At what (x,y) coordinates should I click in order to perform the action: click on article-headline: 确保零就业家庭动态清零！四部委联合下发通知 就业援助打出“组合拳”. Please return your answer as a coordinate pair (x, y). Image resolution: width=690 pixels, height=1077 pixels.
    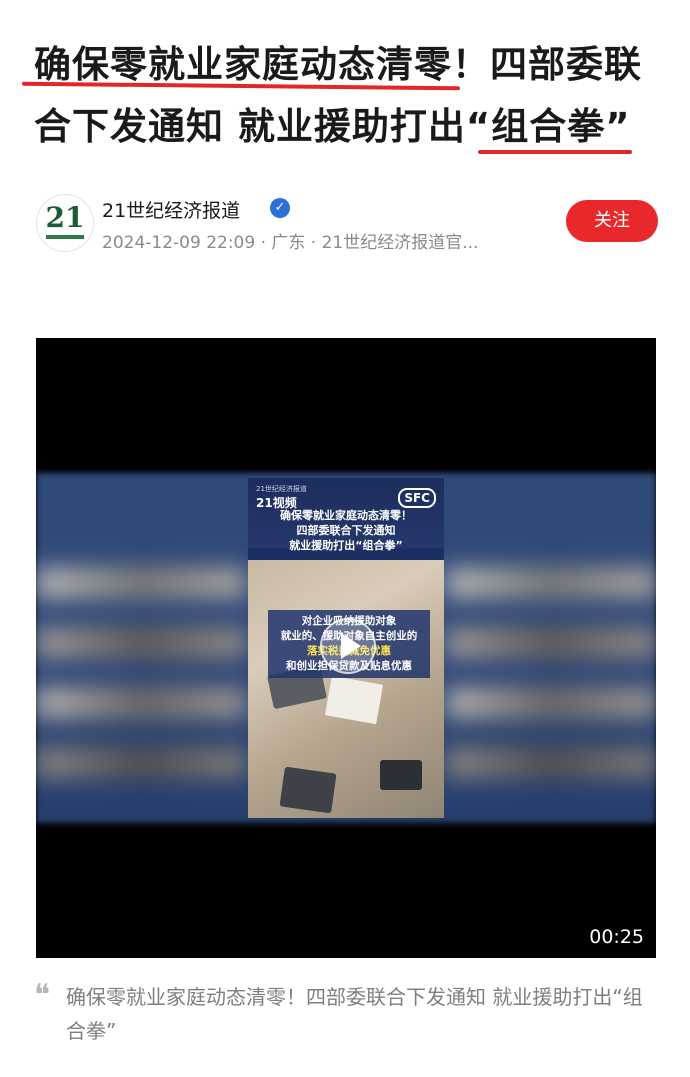
    Looking at the image, I should click on (338, 95).